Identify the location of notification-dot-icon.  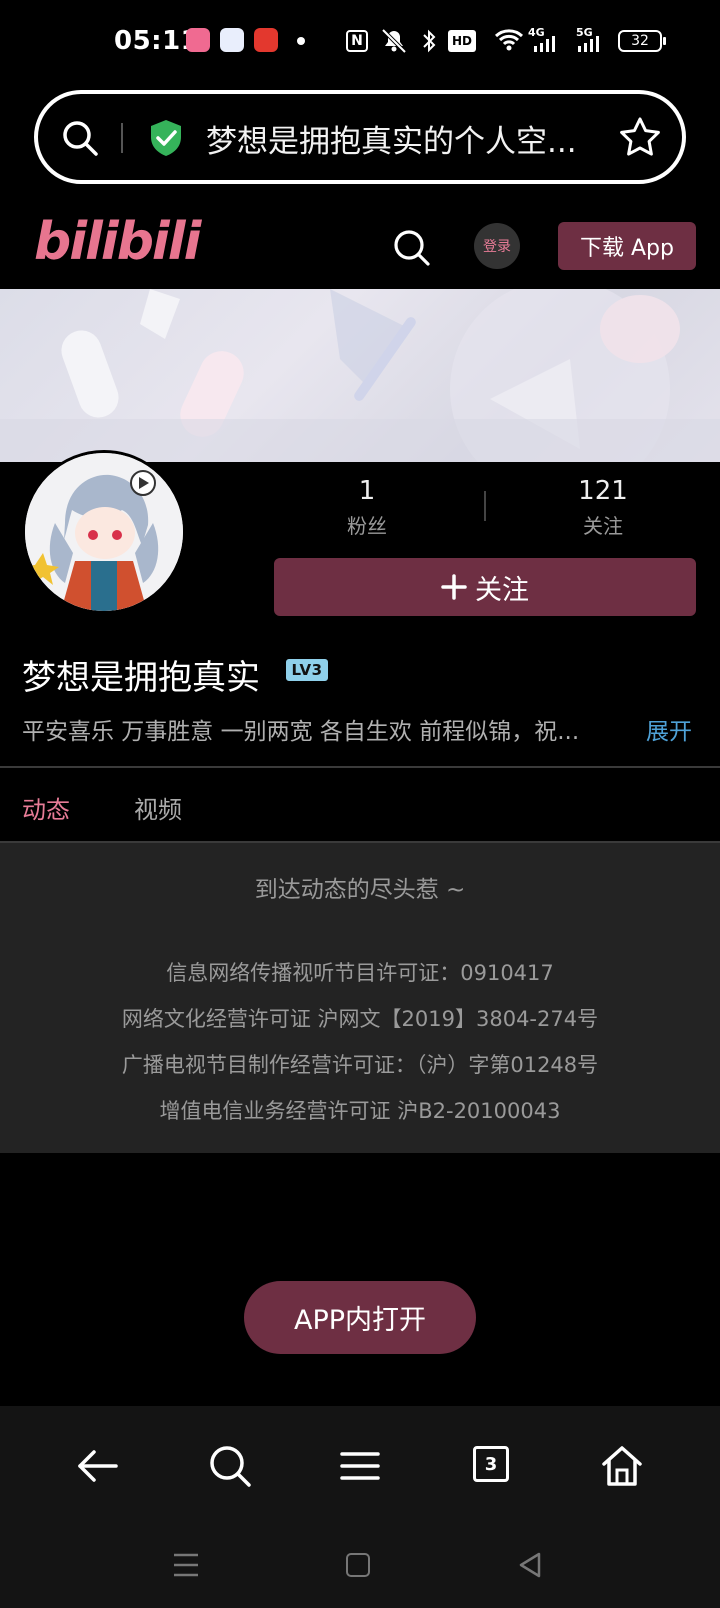
(301, 41).